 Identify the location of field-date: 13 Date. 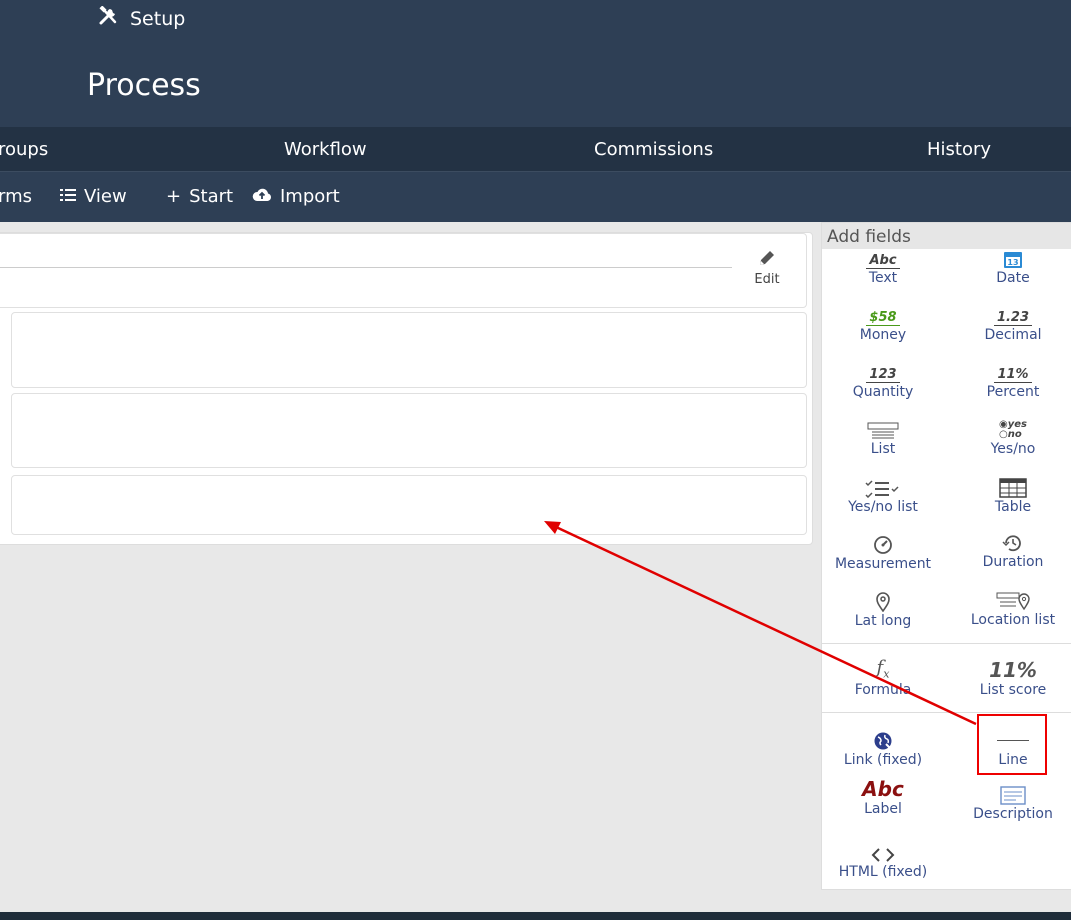
(1012, 265).